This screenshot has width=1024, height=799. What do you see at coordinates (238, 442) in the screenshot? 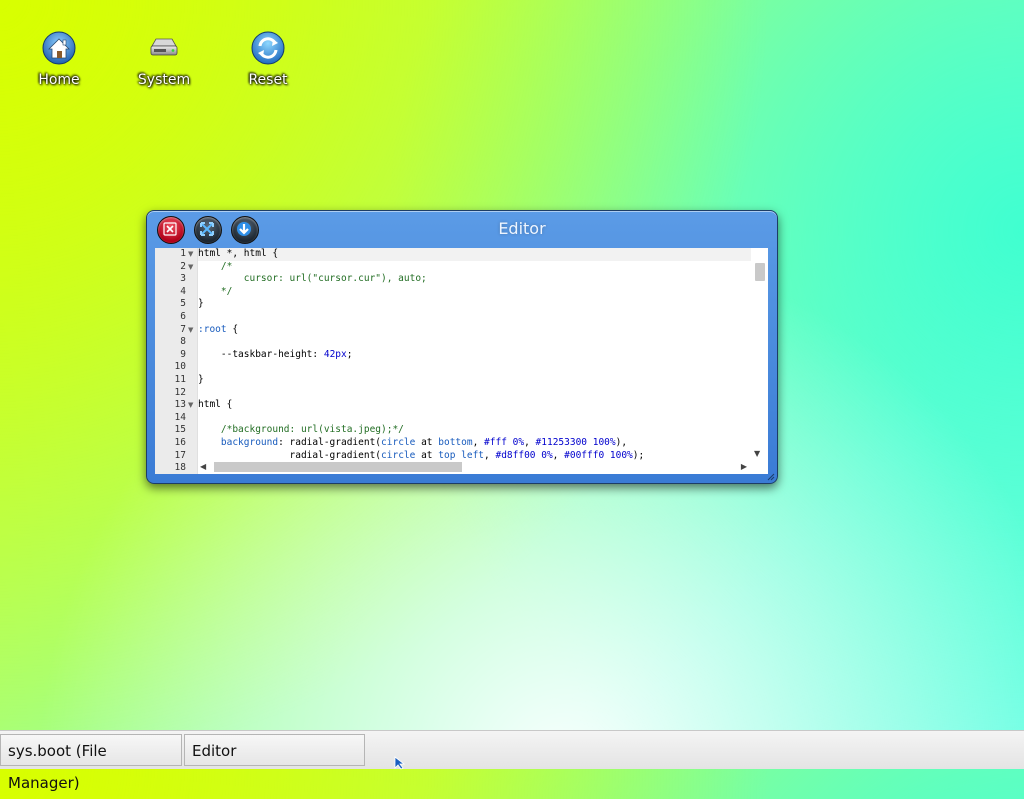
I see `code-token: background` at bounding box center [238, 442].